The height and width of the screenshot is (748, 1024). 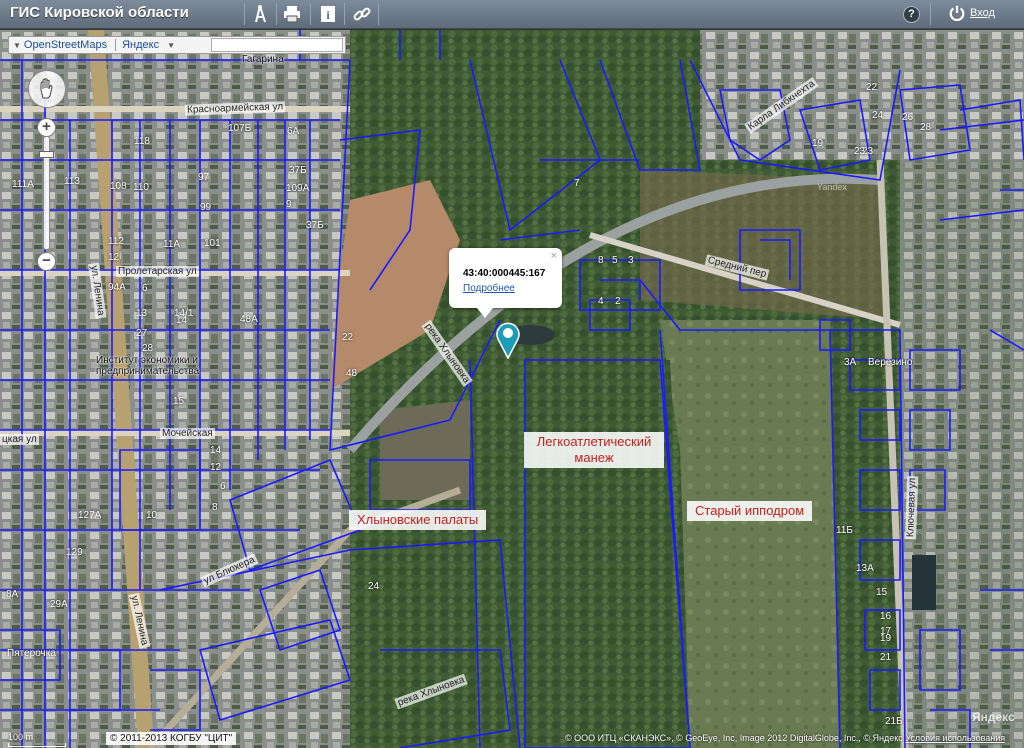 I want to click on login-label: Вход, so click(x=982, y=13).